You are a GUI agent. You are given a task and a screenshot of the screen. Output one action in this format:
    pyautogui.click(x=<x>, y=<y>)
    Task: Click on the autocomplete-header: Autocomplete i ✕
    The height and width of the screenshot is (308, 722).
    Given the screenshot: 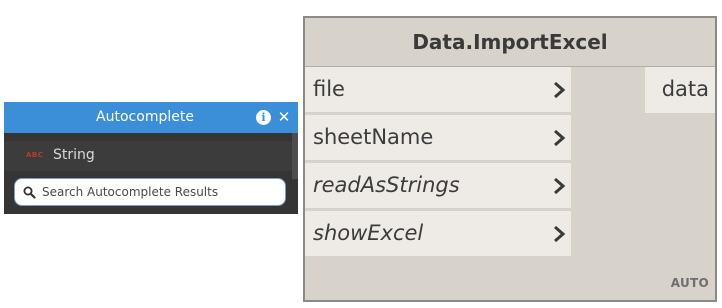 What is the action you would take?
    pyautogui.click(x=151, y=117)
    